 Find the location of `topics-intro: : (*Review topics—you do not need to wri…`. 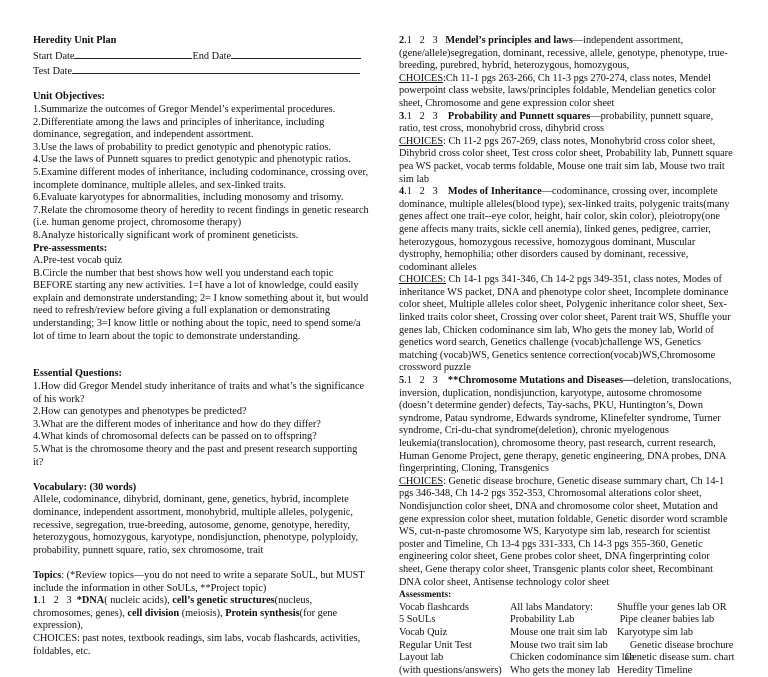

topics-intro: : (*Review topics—you do not need to wri… is located at coordinates (199, 581).